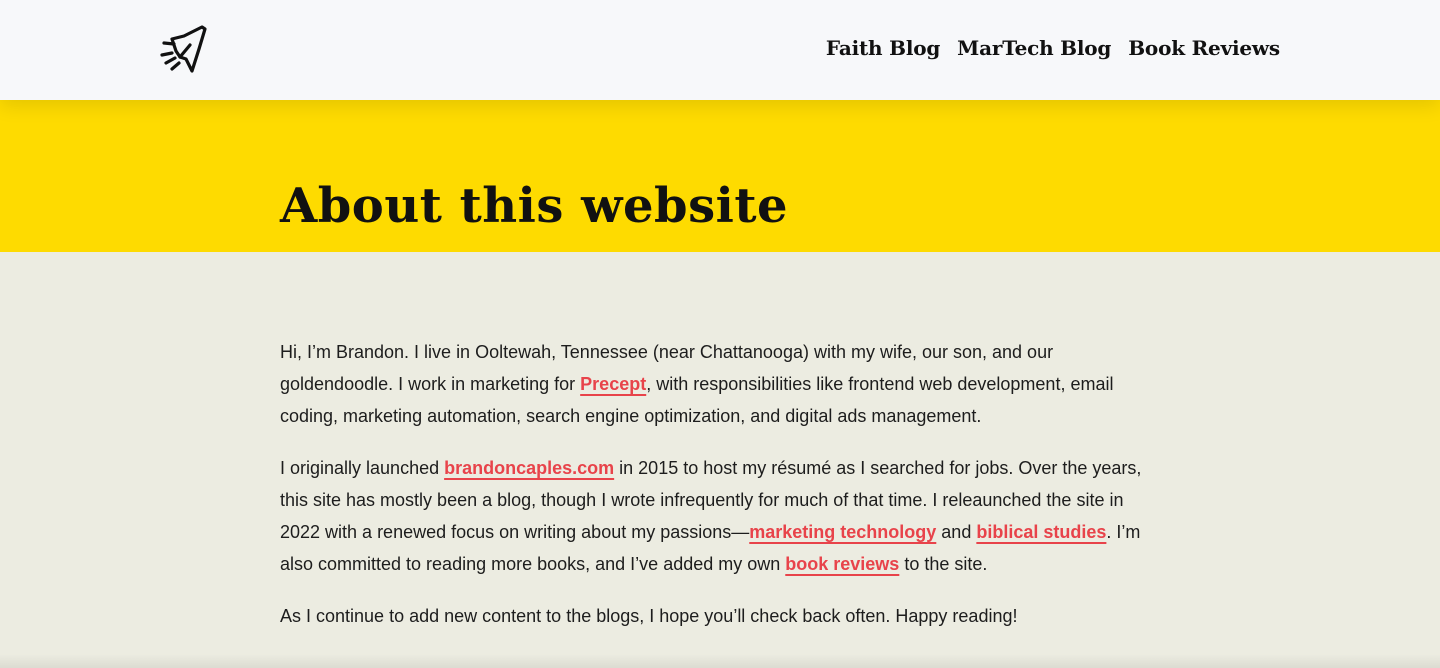  I want to click on book-reviews-link: book reviews, so click(842, 564).